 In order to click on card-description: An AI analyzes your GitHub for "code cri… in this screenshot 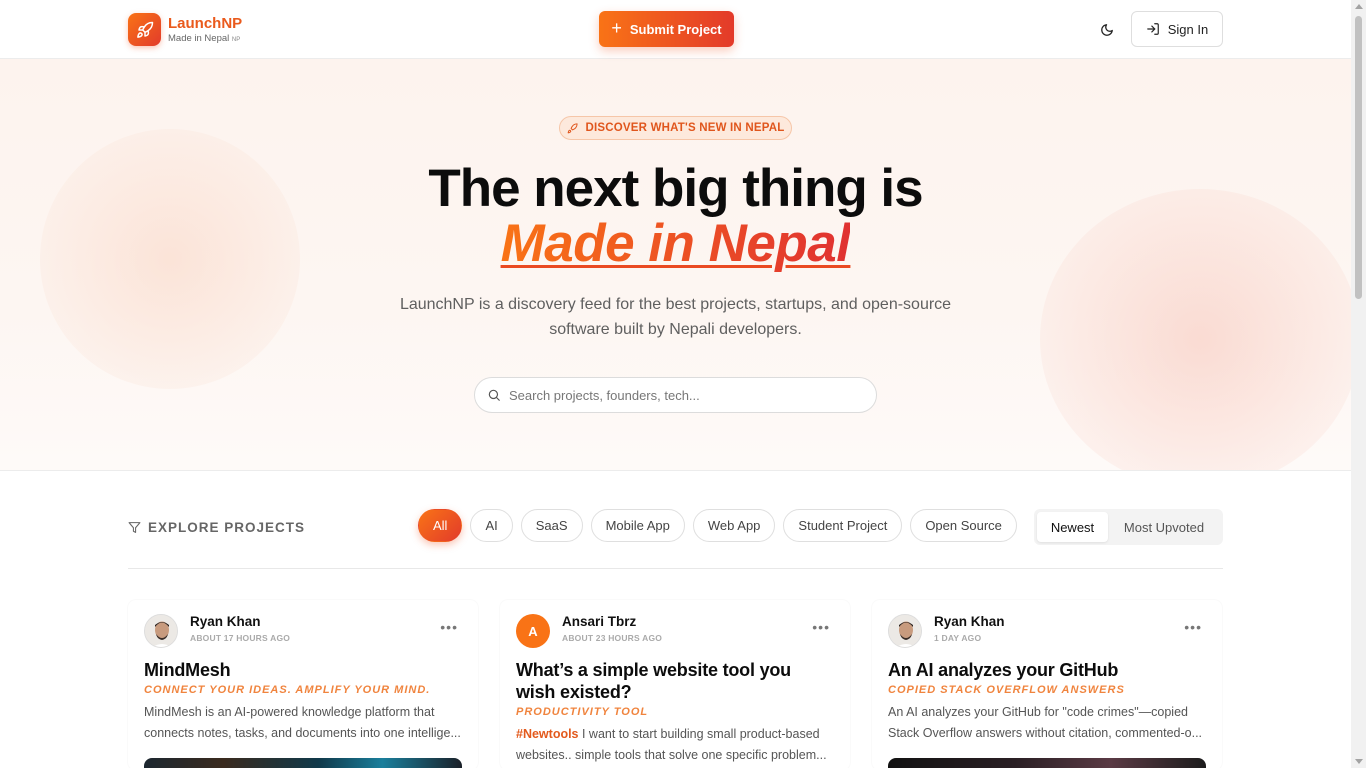, I will do `click(1045, 722)`.